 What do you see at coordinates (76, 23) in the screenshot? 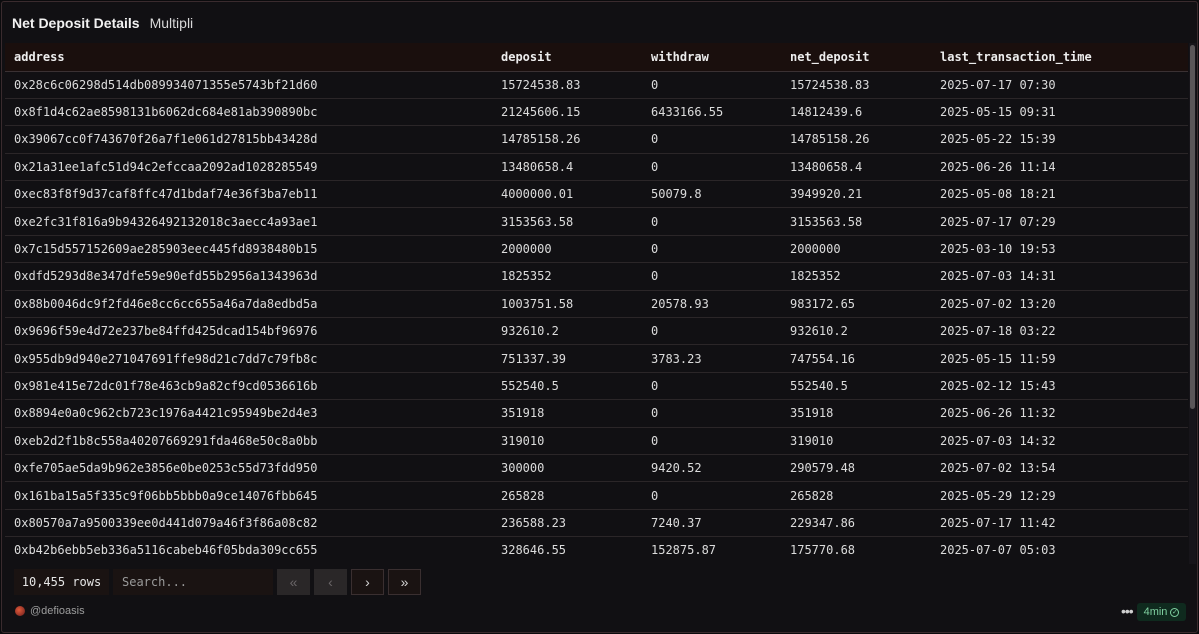
I see `panel-title: Net Deposit Details` at bounding box center [76, 23].